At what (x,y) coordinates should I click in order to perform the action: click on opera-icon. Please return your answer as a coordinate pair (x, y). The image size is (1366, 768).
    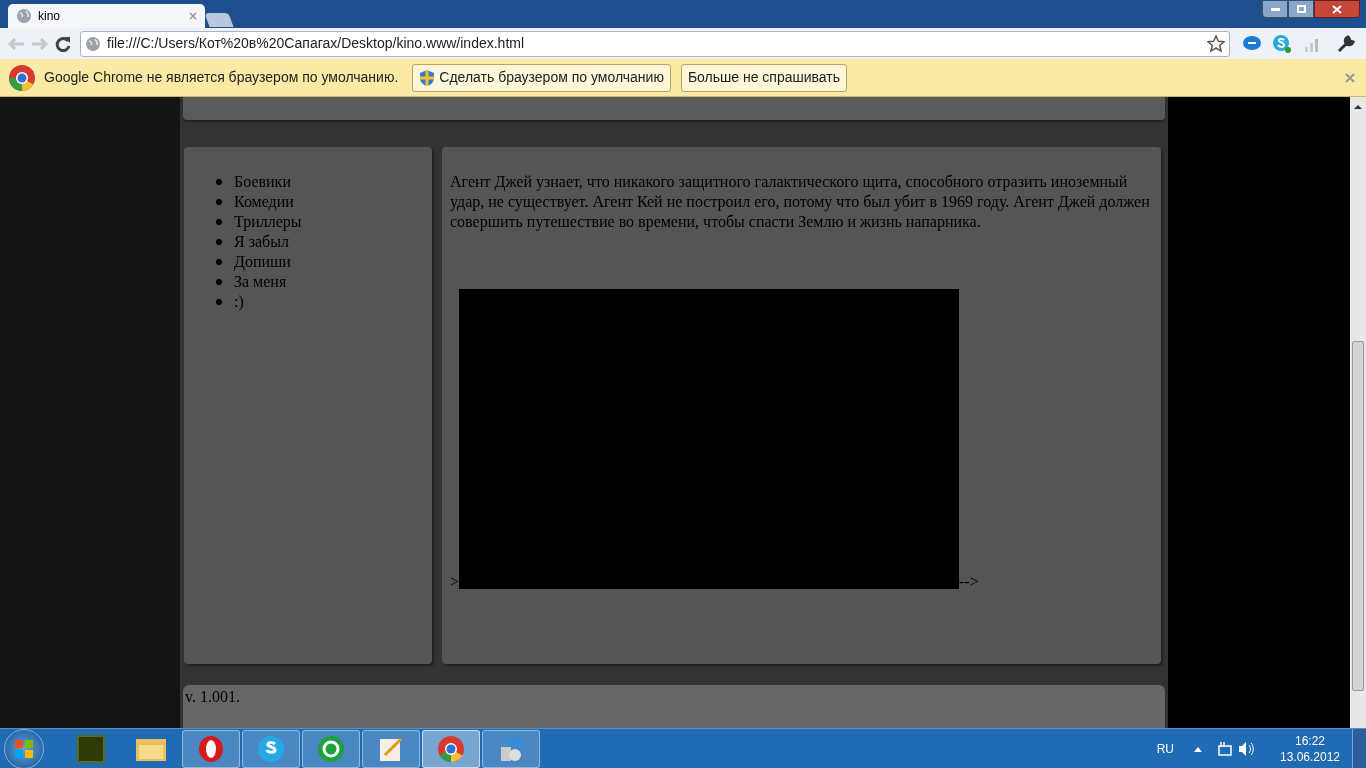
    Looking at the image, I should click on (211, 748).